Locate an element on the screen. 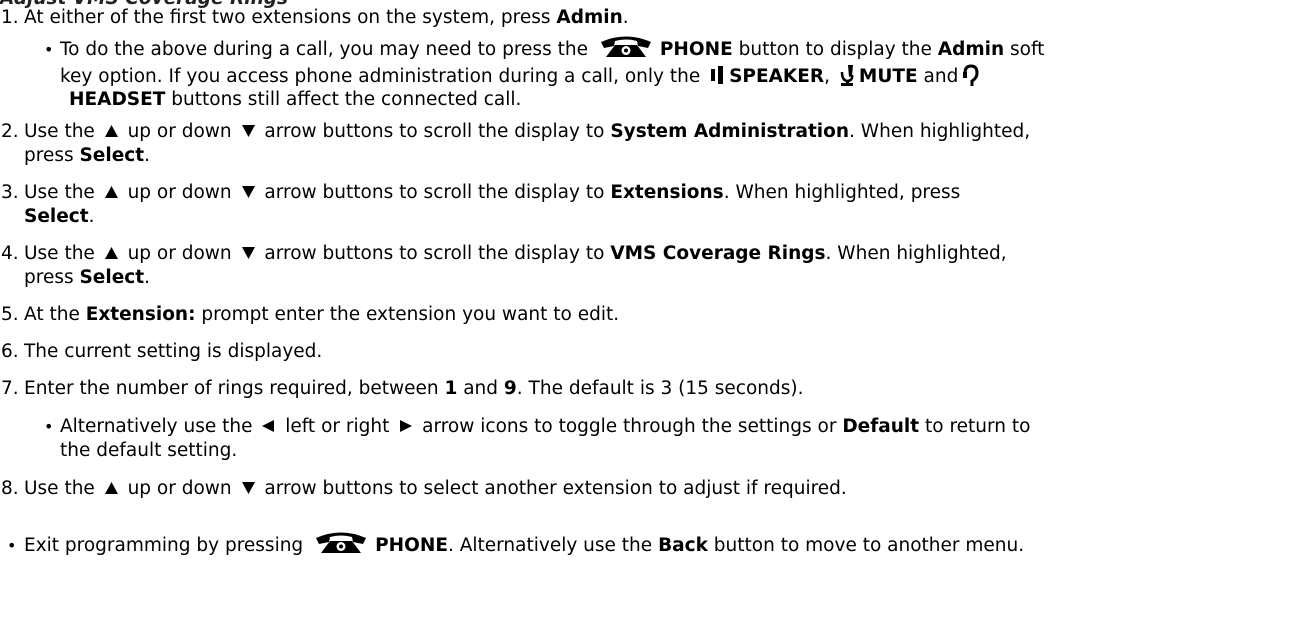  step-number: 3. is located at coordinates (10, 192).